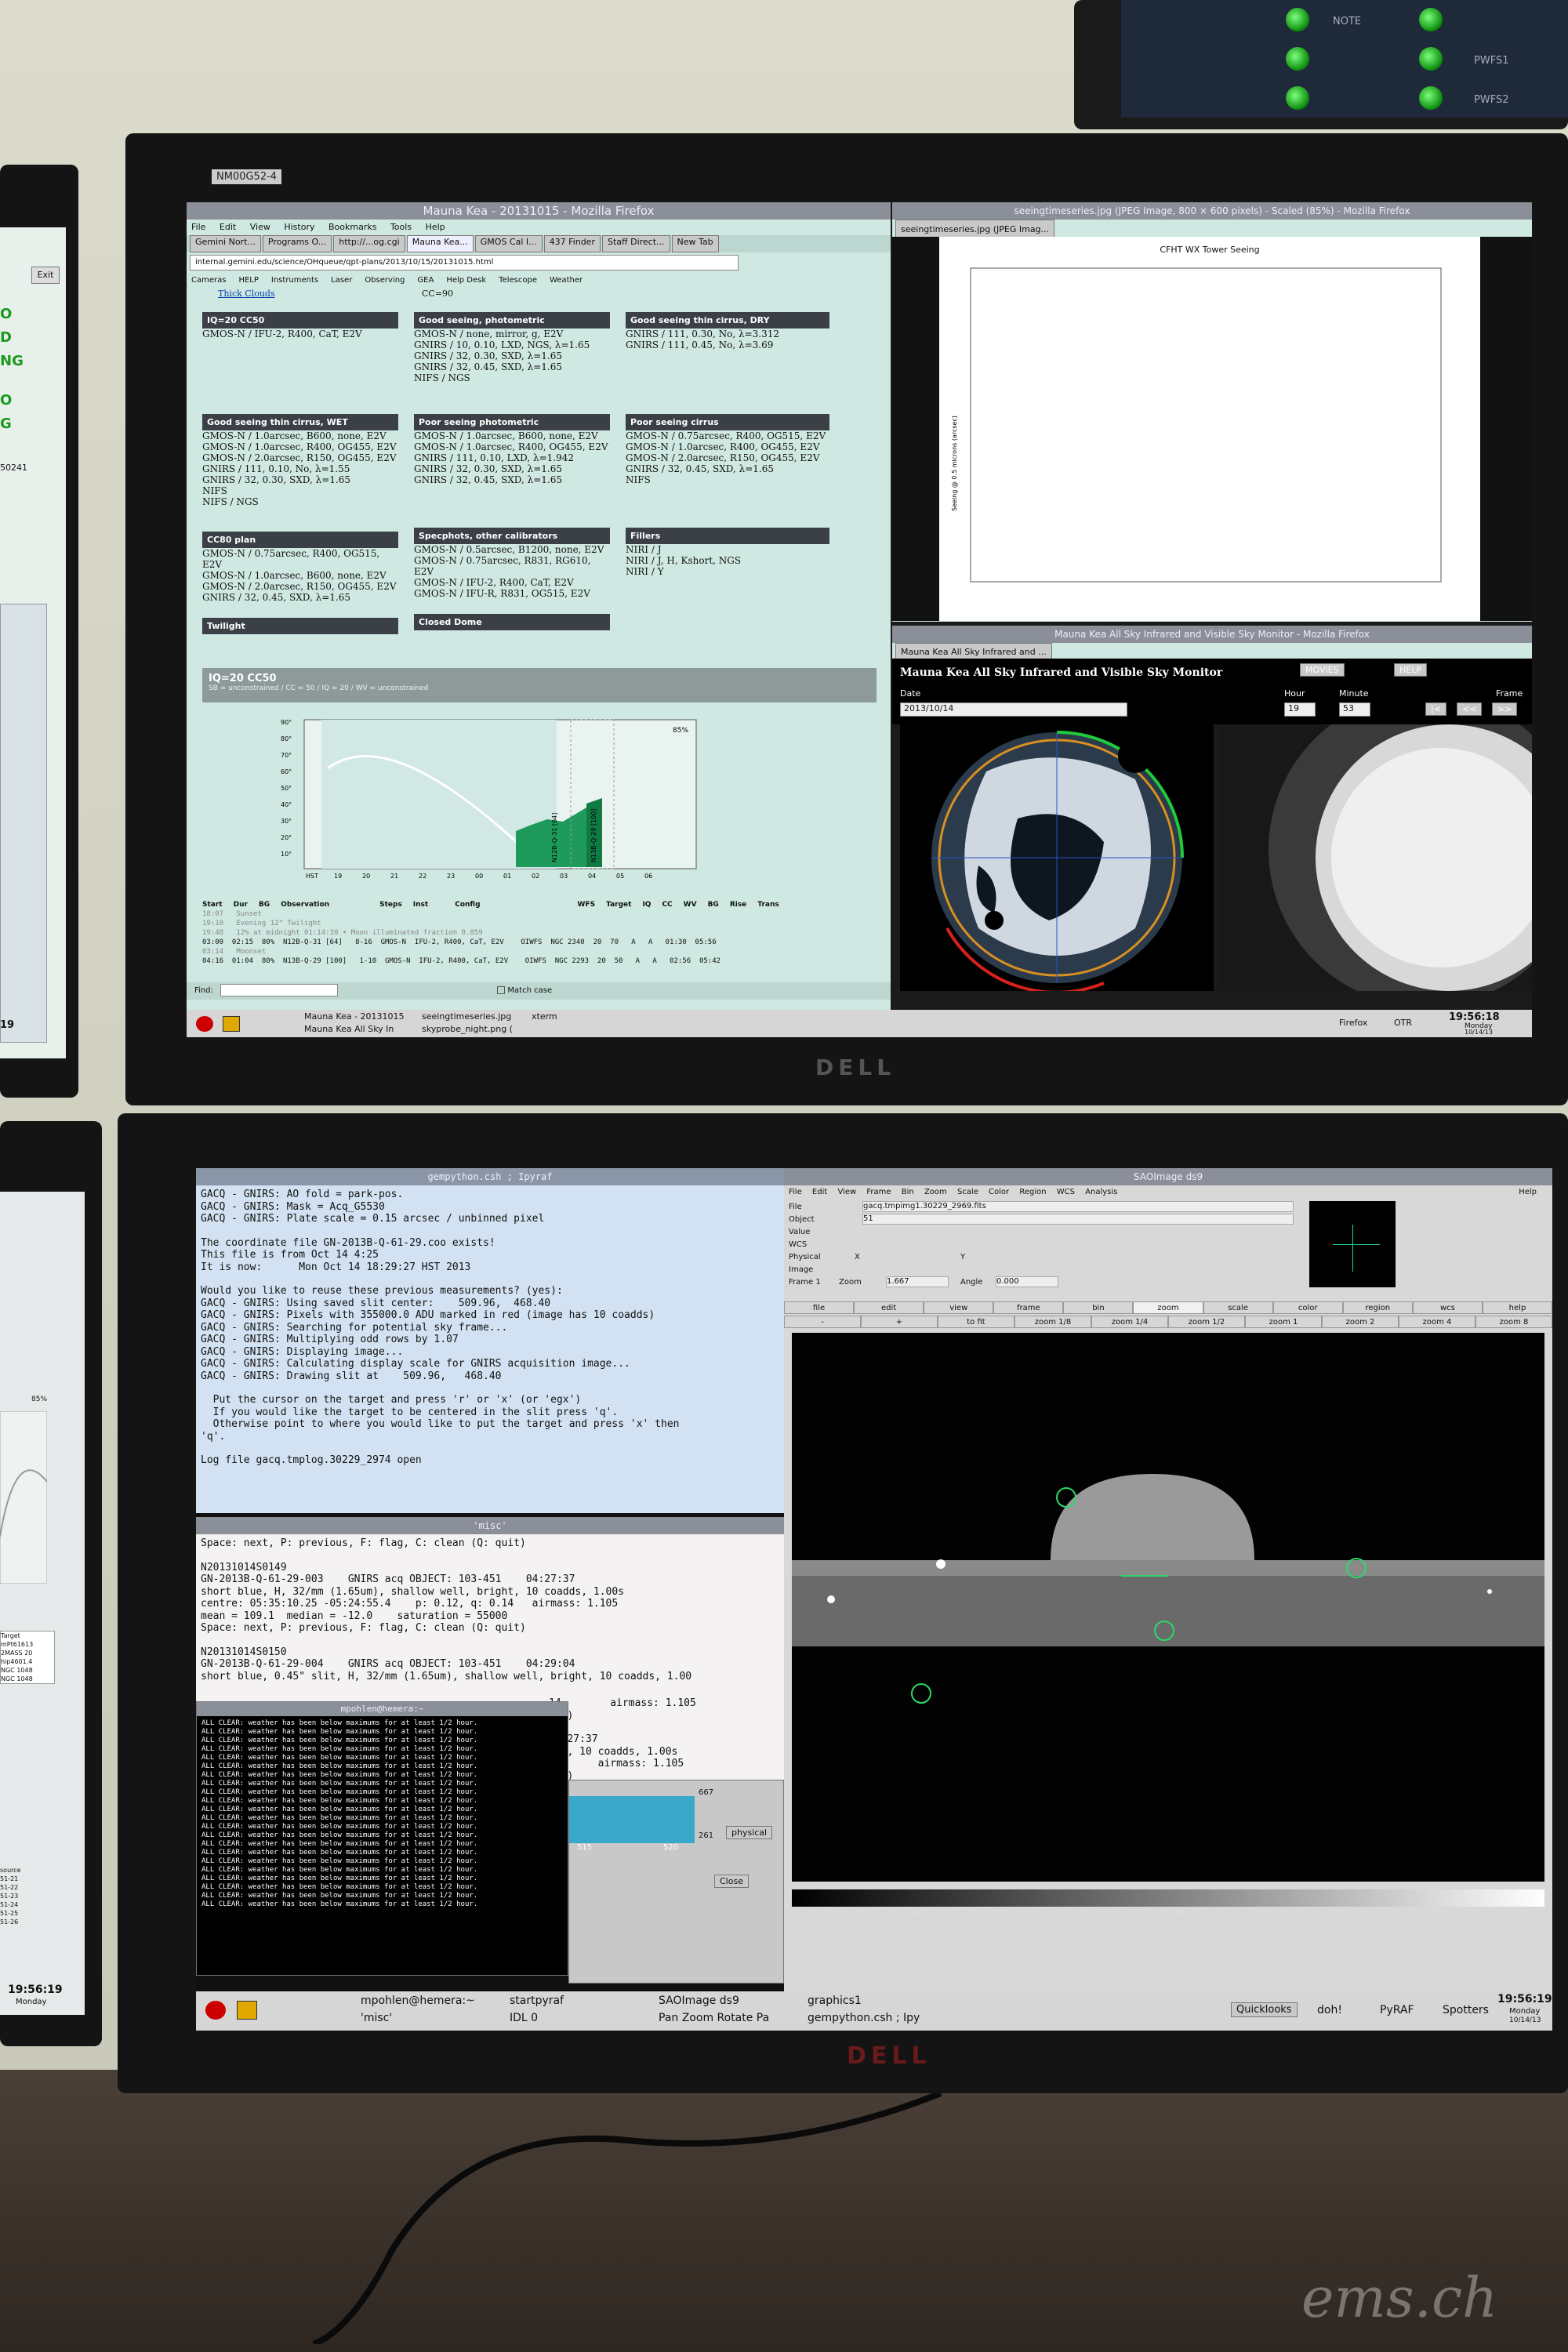 The image size is (1568, 2352). What do you see at coordinates (1466, 2010) in the screenshot?
I see `tray-item: Spotters` at bounding box center [1466, 2010].